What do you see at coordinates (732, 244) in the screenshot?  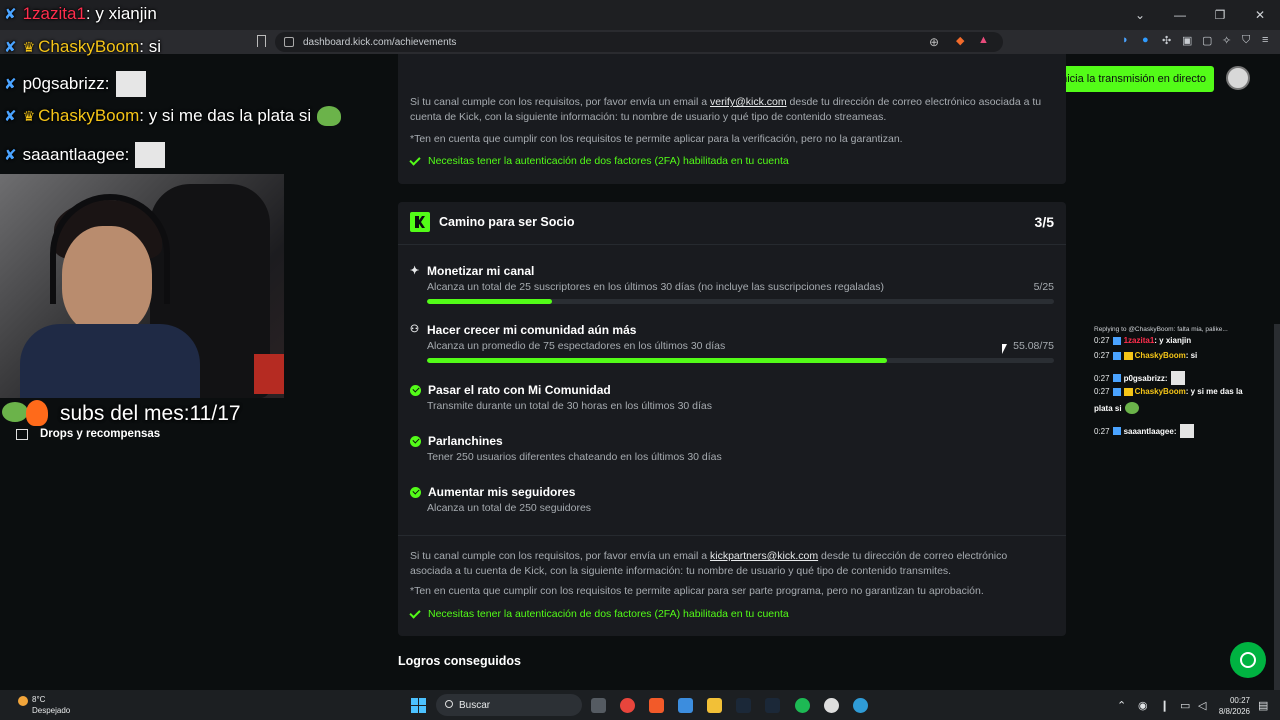 I see `divider` at bounding box center [732, 244].